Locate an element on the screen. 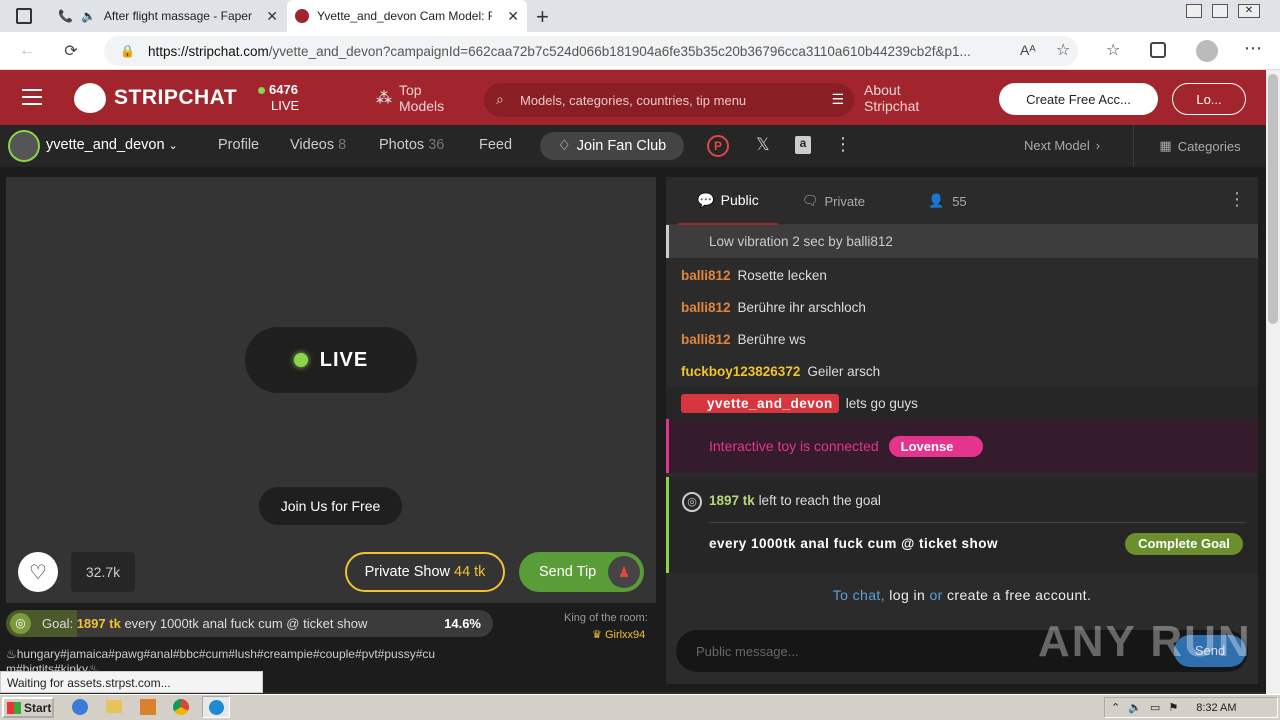 The height and width of the screenshot is (720, 1280). tab-public: 💬 Public is located at coordinates (728, 201).